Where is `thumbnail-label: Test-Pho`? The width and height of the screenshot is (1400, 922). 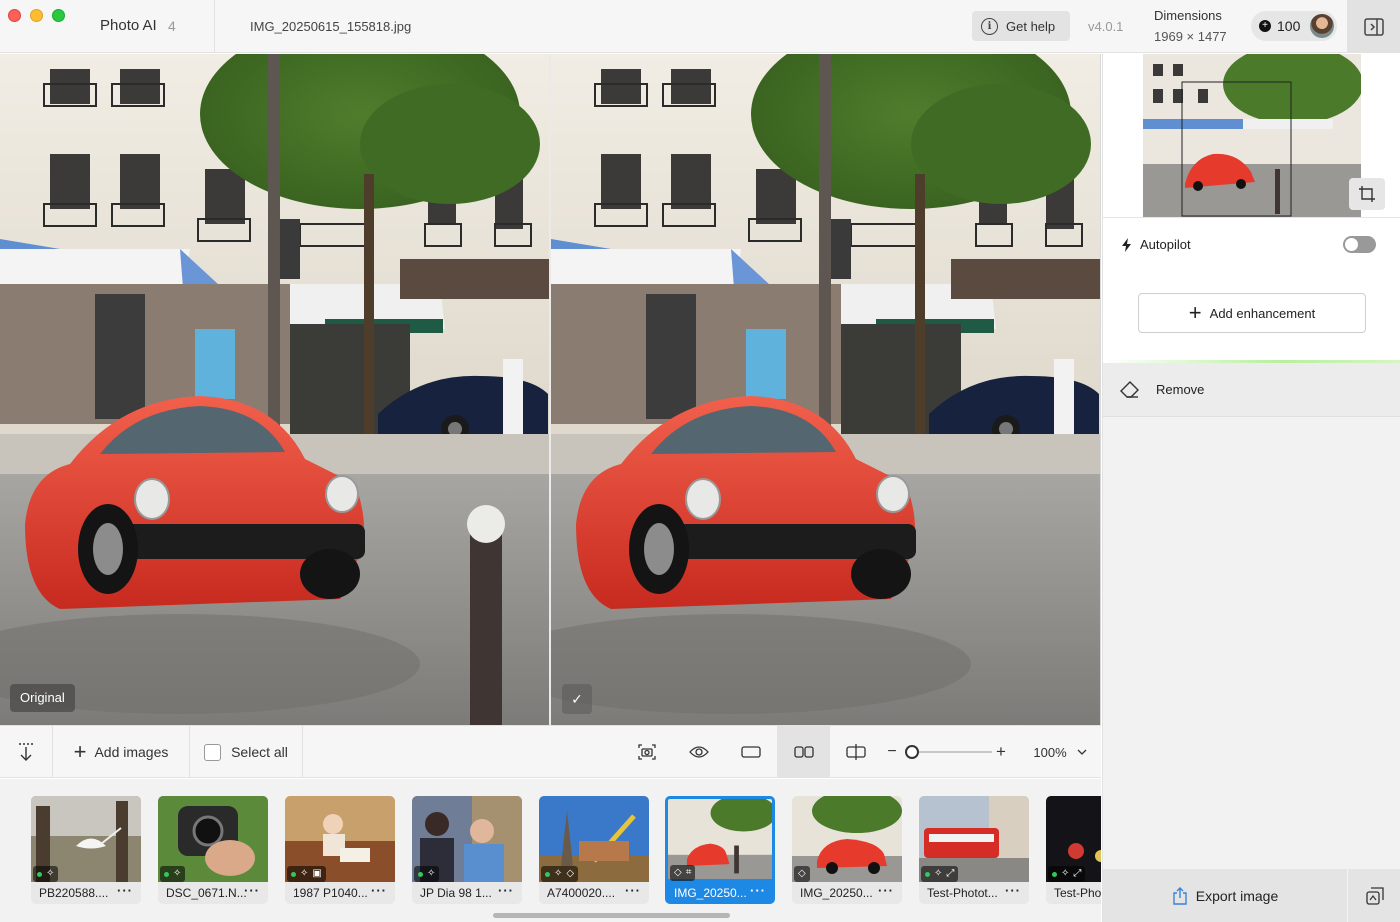 thumbnail-label: Test-Pho is located at coordinates (1077, 893).